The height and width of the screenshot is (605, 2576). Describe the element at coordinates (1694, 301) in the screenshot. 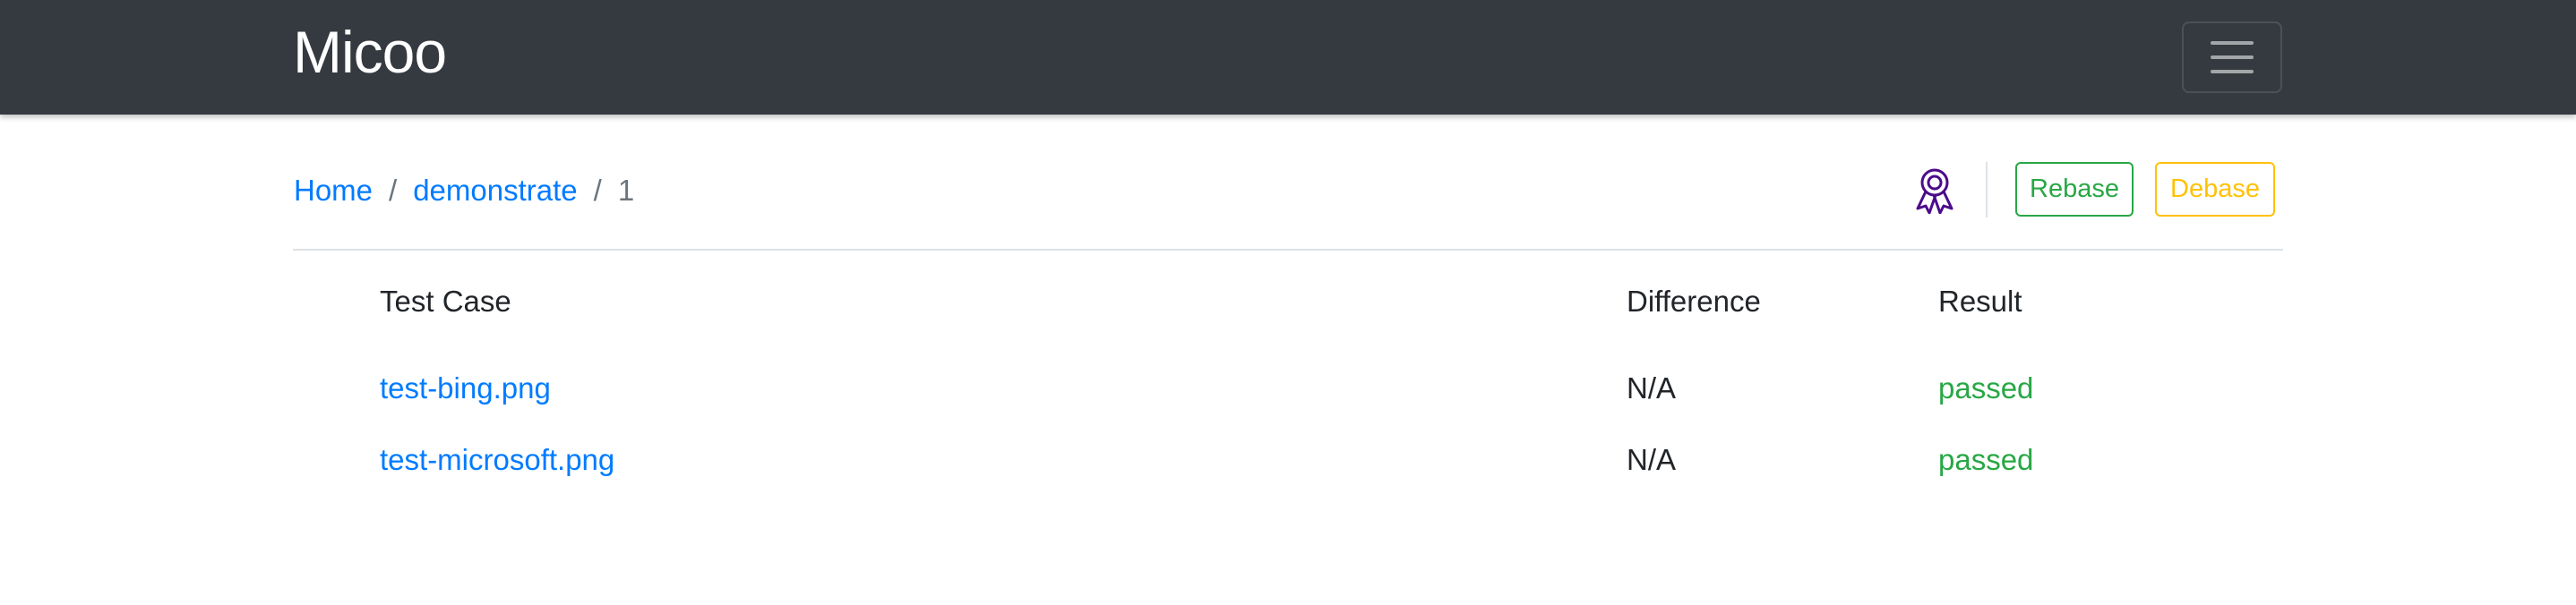

I see `column-header-difference: Difference` at that location.